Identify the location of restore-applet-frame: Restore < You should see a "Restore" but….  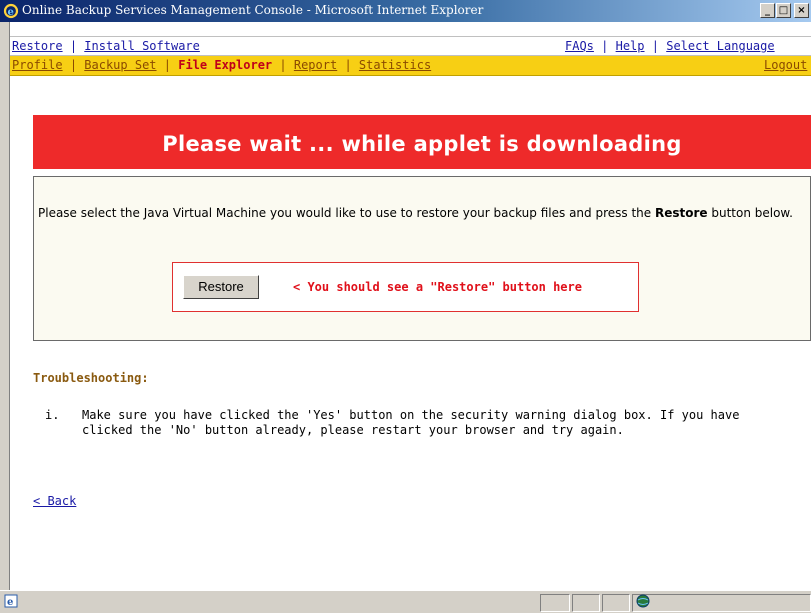
(405, 287).